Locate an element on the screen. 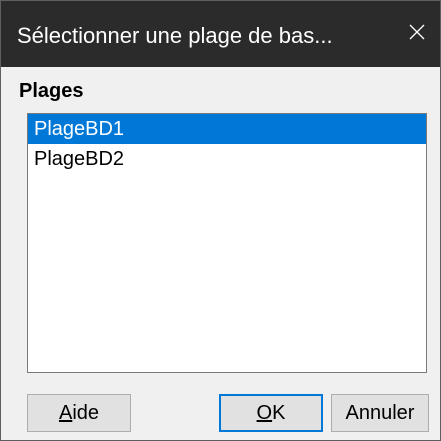 This screenshot has width=441, height=441. close-icon is located at coordinates (417, 34).